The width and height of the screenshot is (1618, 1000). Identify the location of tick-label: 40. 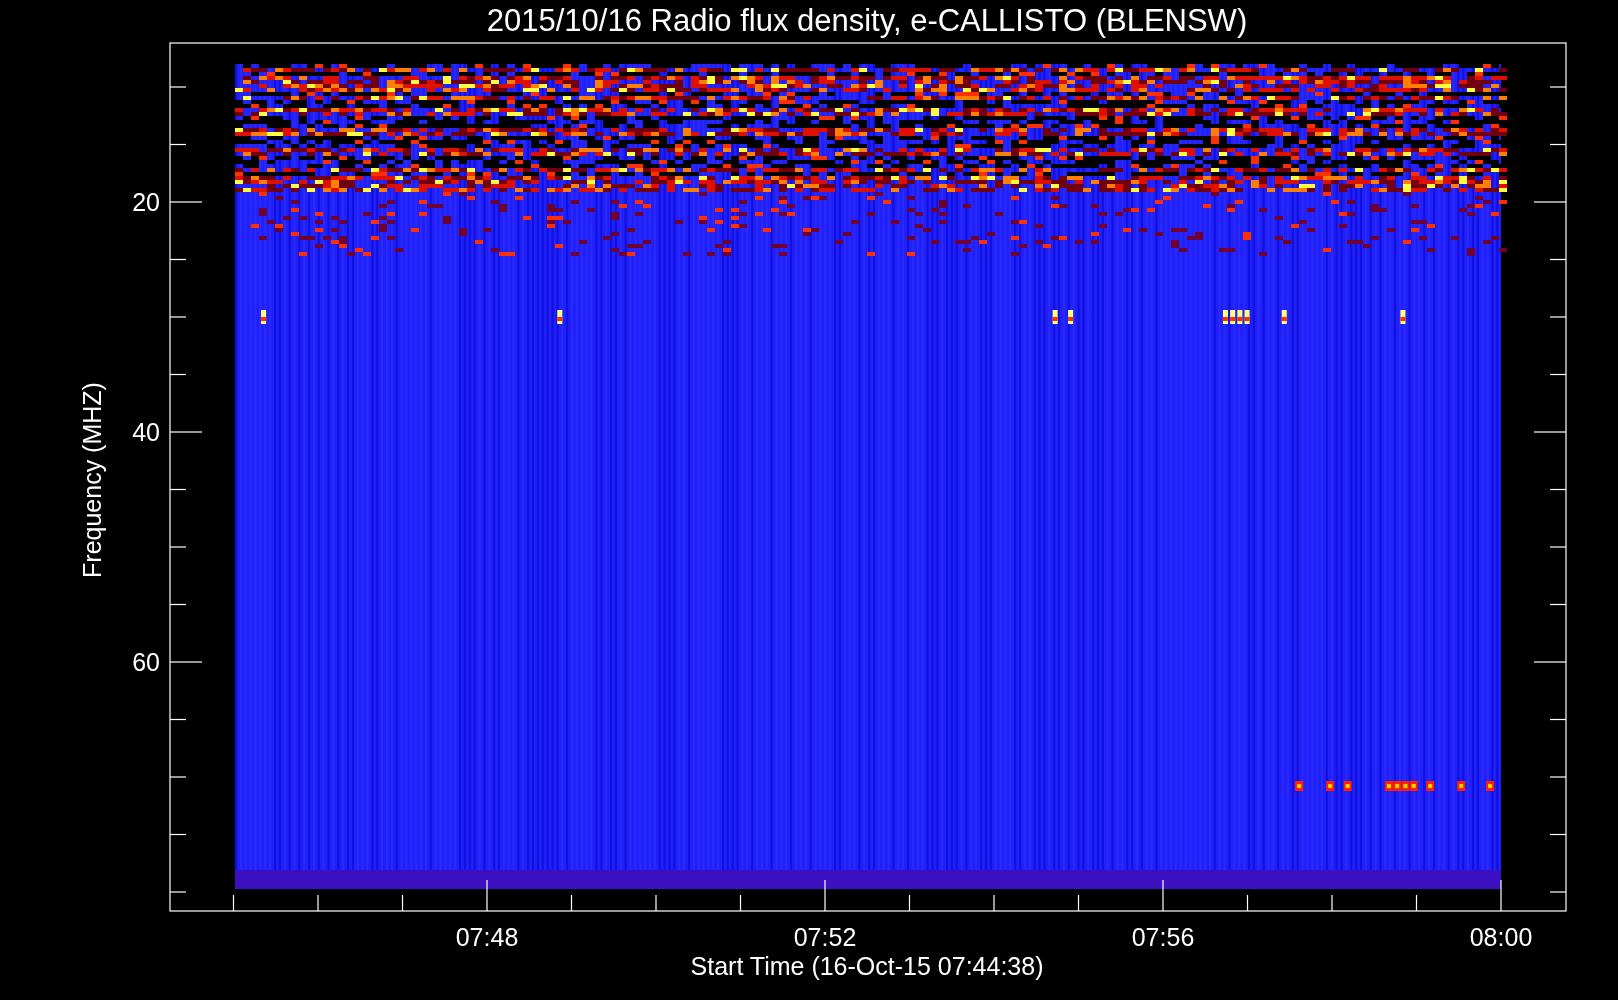
(146, 432).